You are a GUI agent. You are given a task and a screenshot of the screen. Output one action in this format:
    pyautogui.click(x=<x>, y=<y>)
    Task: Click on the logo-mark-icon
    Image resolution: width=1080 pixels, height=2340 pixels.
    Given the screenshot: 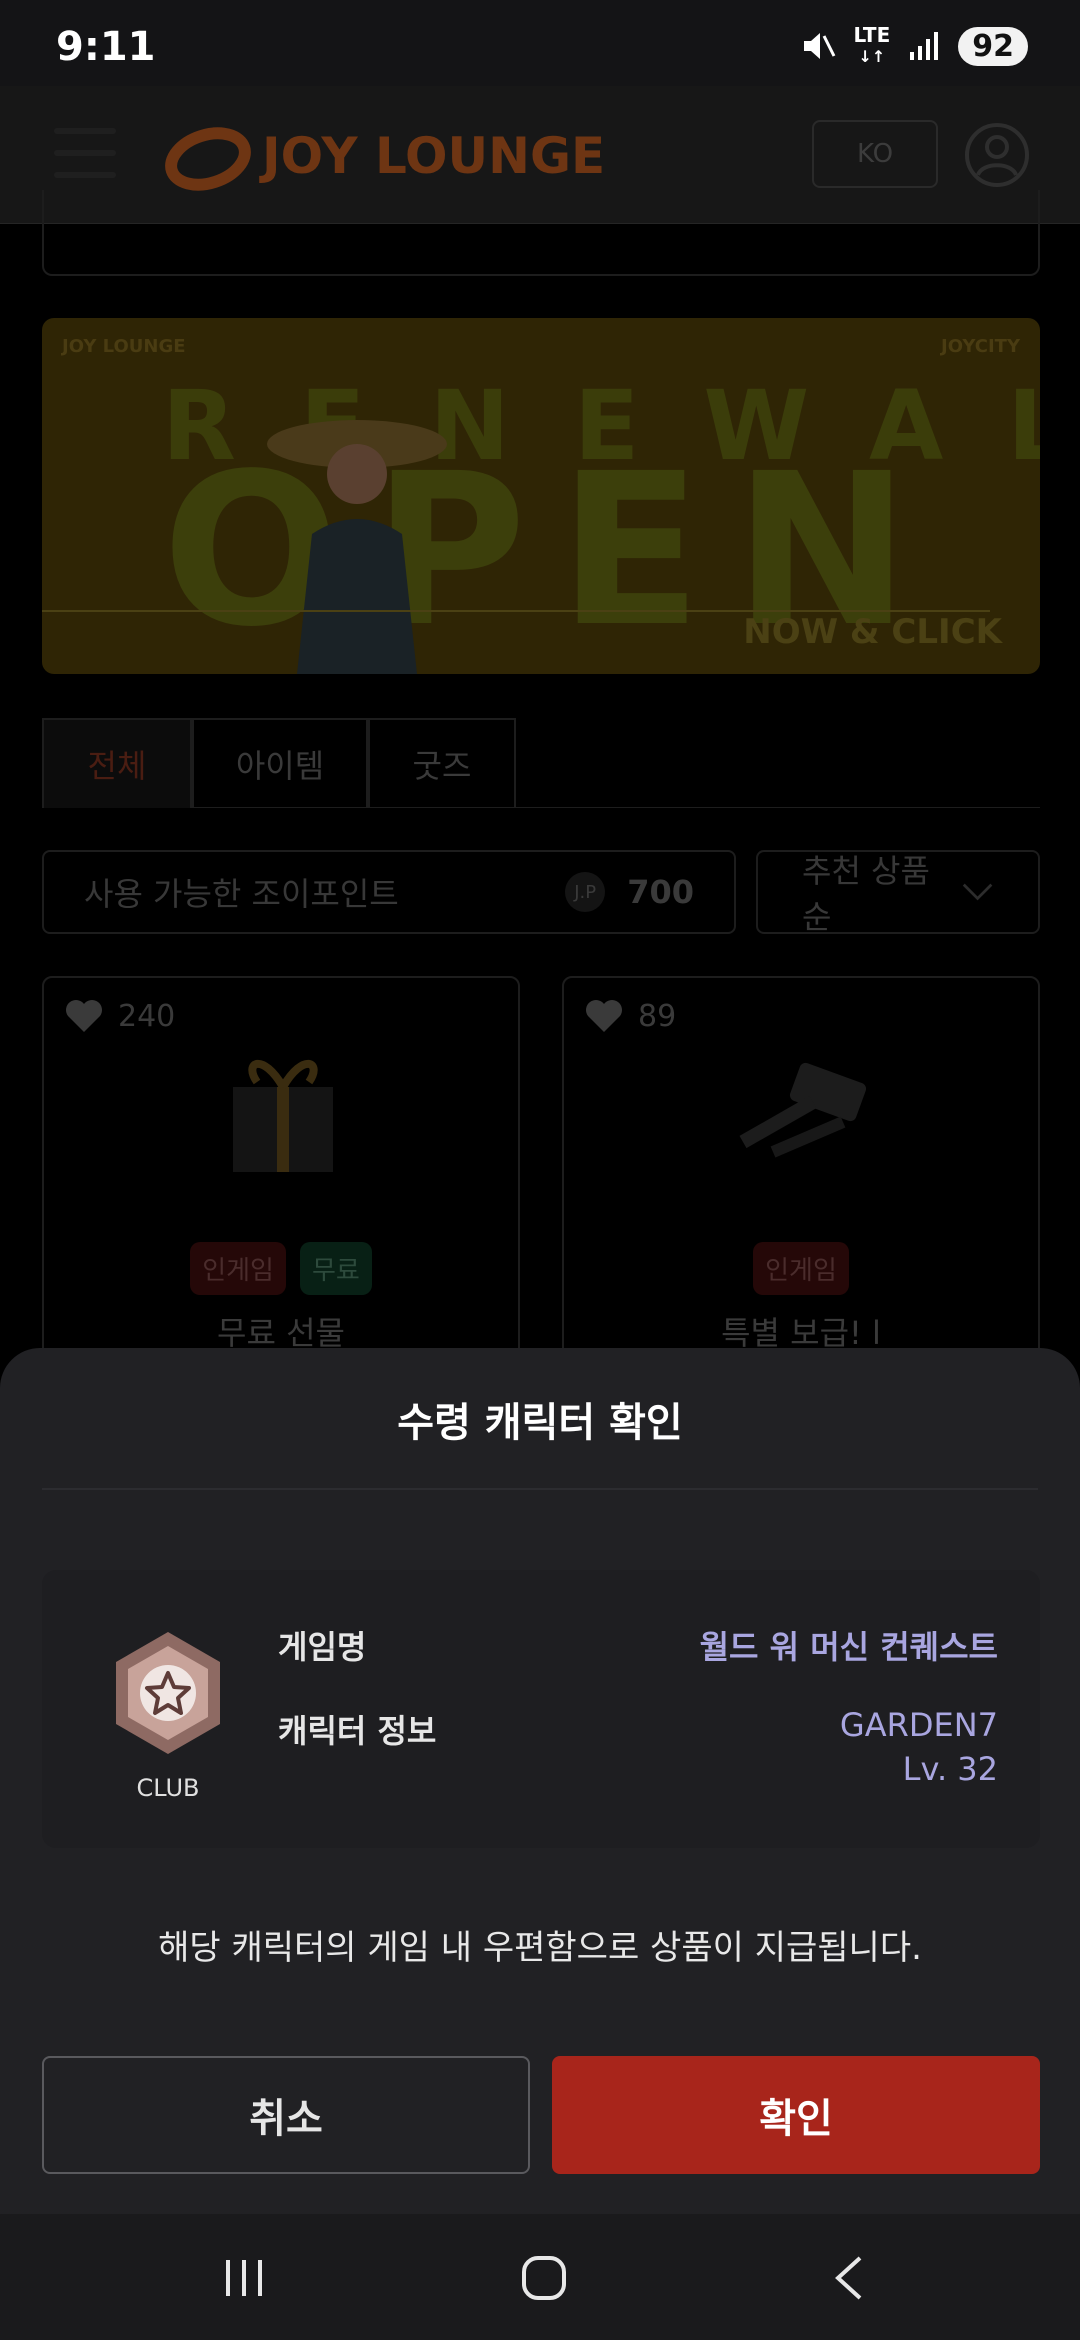 What is the action you would take?
    pyautogui.click(x=208, y=159)
    